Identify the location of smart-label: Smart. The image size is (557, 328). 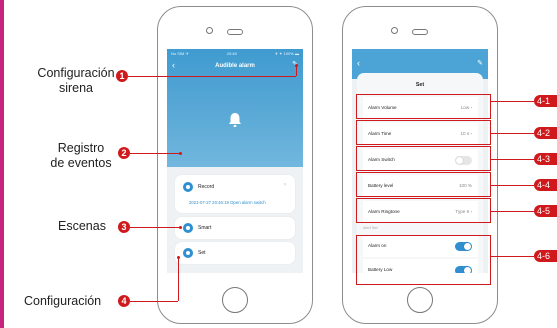
(205, 228).